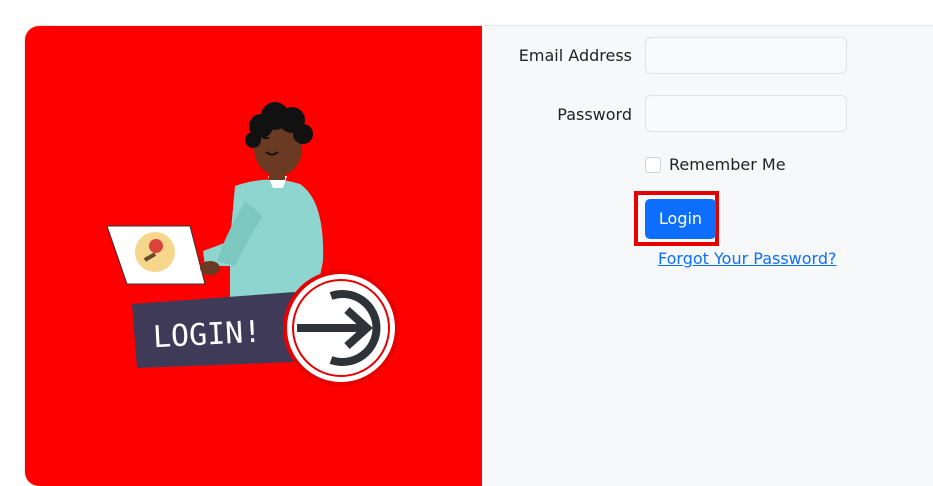  What do you see at coordinates (594, 114) in the screenshot?
I see `password-label: Password` at bounding box center [594, 114].